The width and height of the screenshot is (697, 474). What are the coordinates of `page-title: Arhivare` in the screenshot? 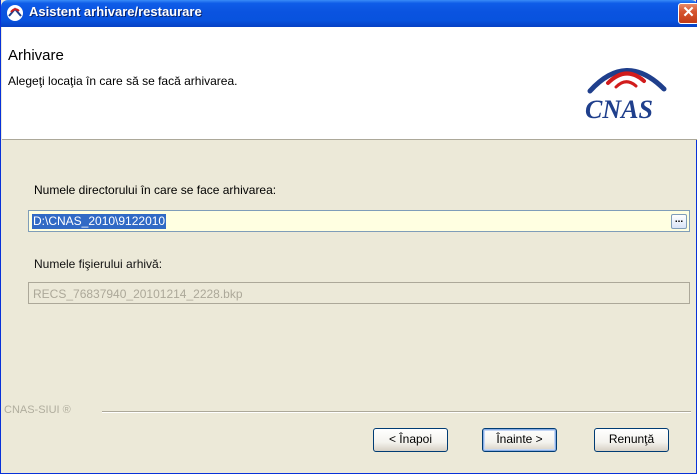 It's located at (36, 55).